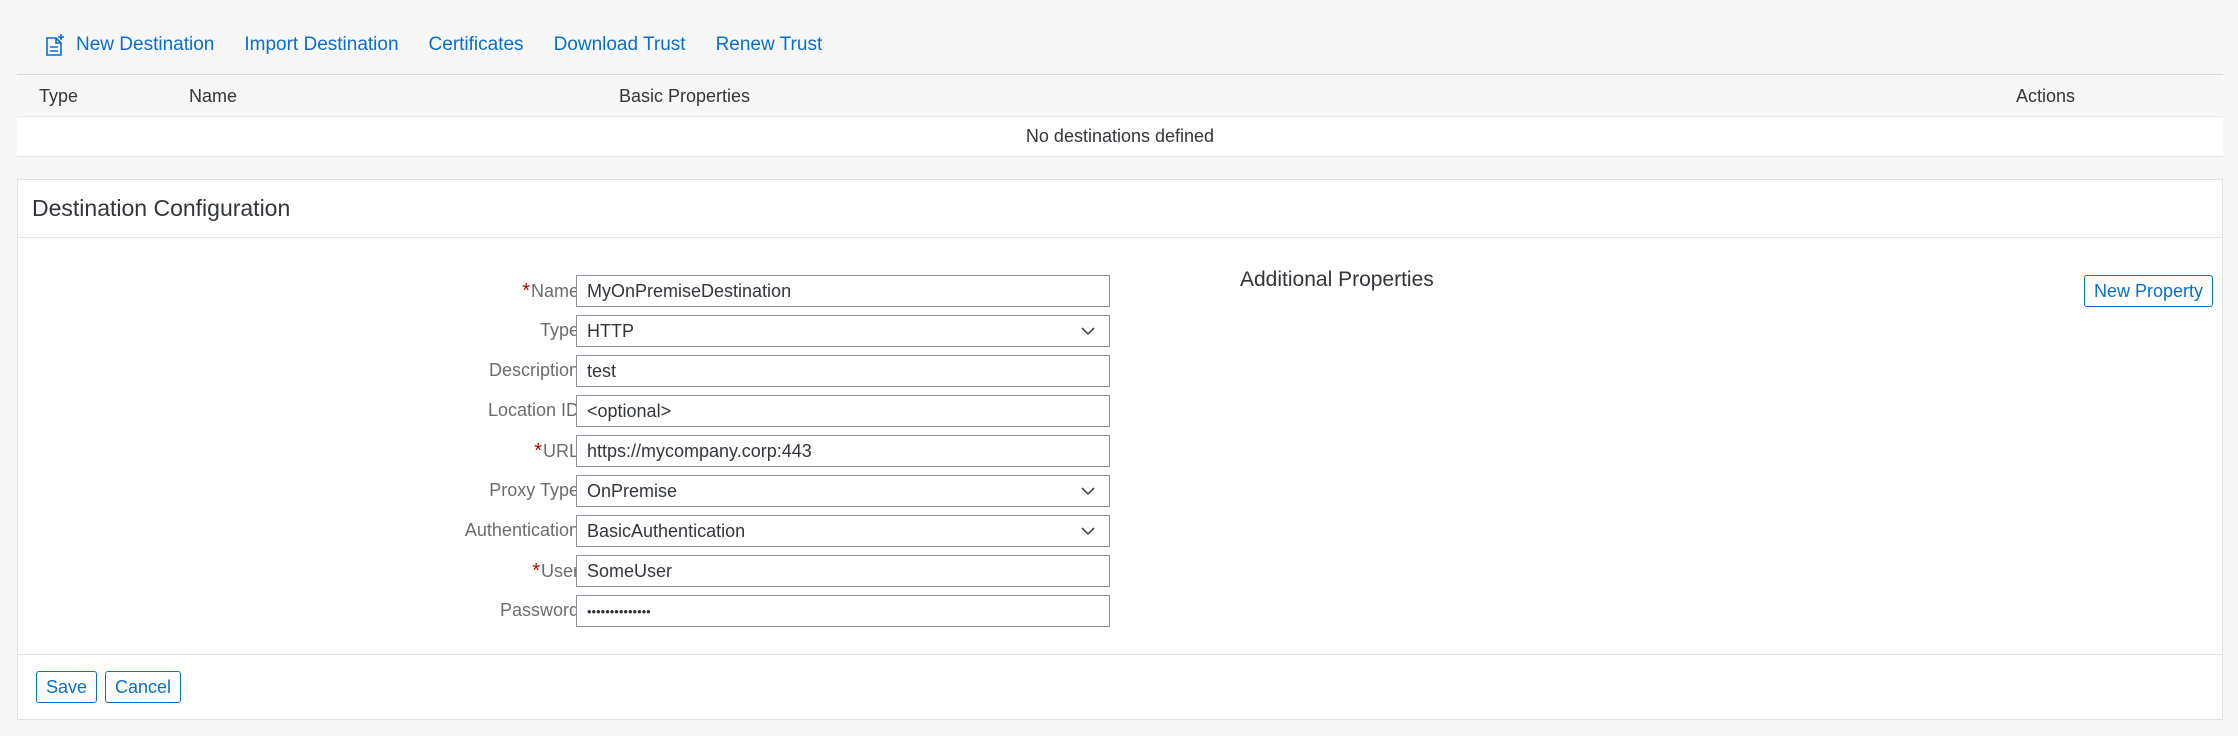 Image resolution: width=2238 pixels, height=736 pixels. I want to click on new-document-icon, so click(55, 45).